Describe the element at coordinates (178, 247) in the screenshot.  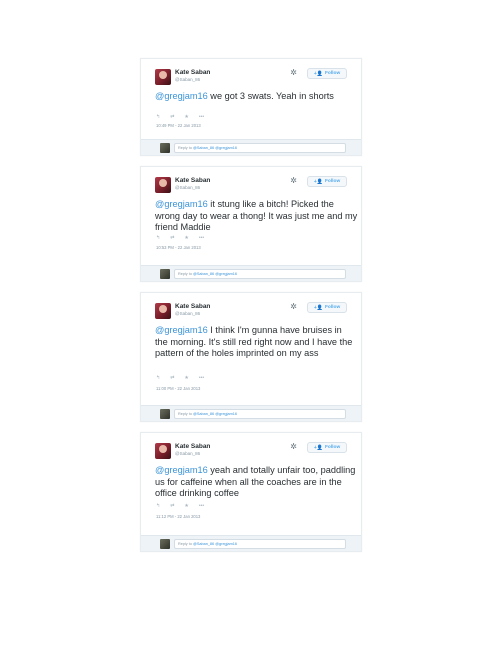
I see `timestamp: 10:53 PM - 22 Jan 2013` at that location.